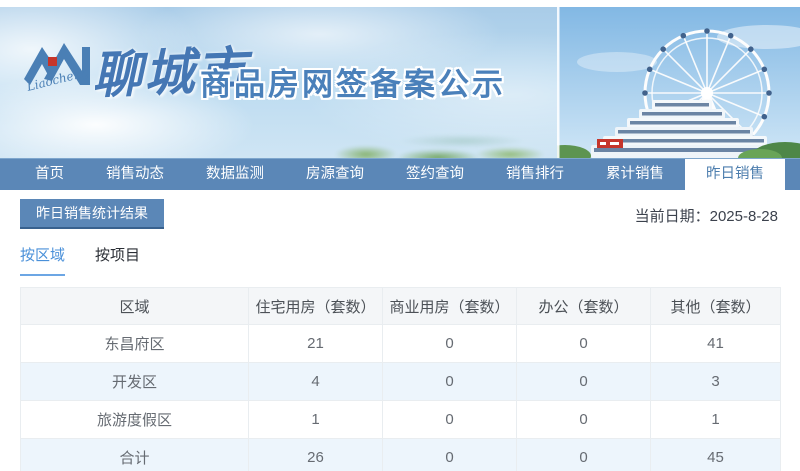  What do you see at coordinates (353, 84) in the screenshot?
I see `banner-title: 商品房网签备案公示` at bounding box center [353, 84].